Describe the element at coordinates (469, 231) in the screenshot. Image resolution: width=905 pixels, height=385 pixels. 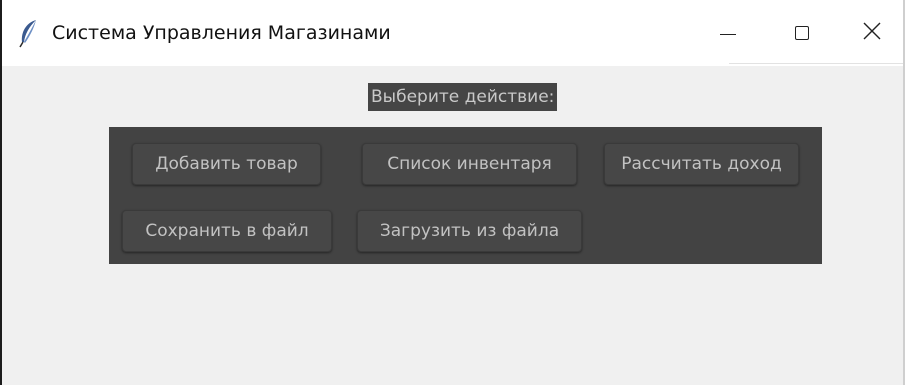
I see `load-from-file-button: Загрузить из файла` at that location.